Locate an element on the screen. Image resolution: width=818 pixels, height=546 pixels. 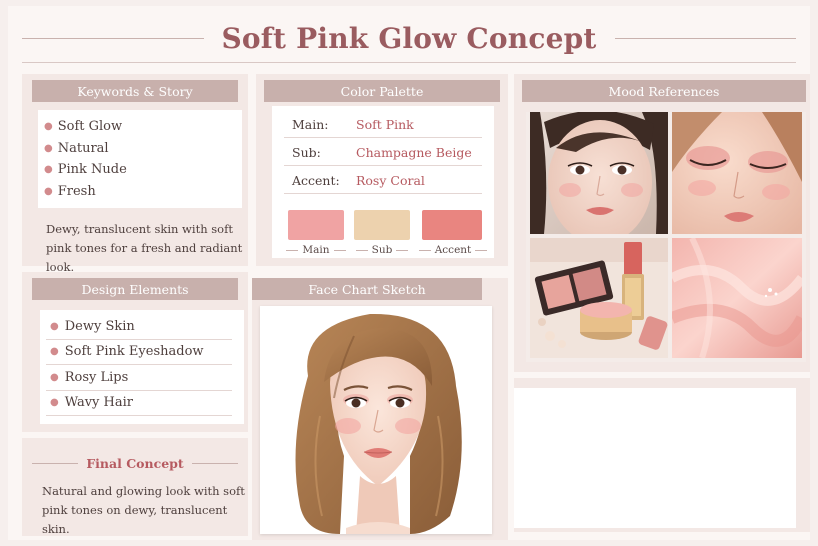
keyword-item: ● Fresh is located at coordinates (85, 192).